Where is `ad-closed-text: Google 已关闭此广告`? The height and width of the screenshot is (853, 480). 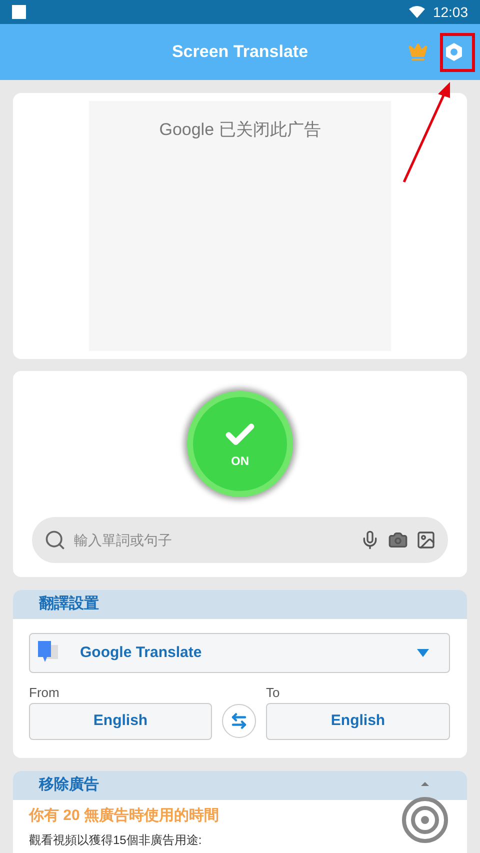
ad-closed-text: Google 已关闭此广告 is located at coordinates (240, 130).